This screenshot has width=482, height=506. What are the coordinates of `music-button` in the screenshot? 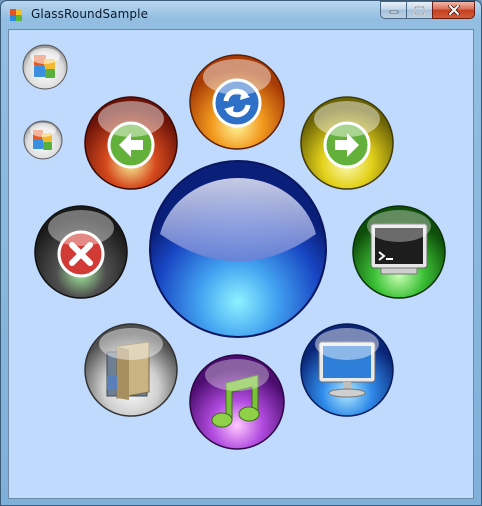 It's located at (237, 402).